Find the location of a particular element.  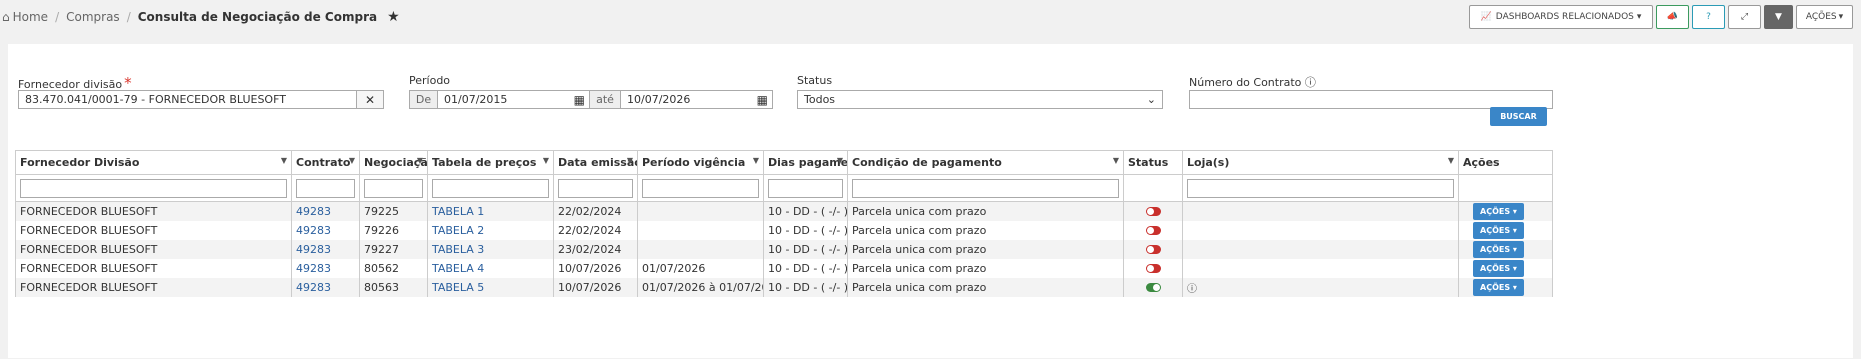

tabela-link: TABELA 2 is located at coordinates (458, 230).